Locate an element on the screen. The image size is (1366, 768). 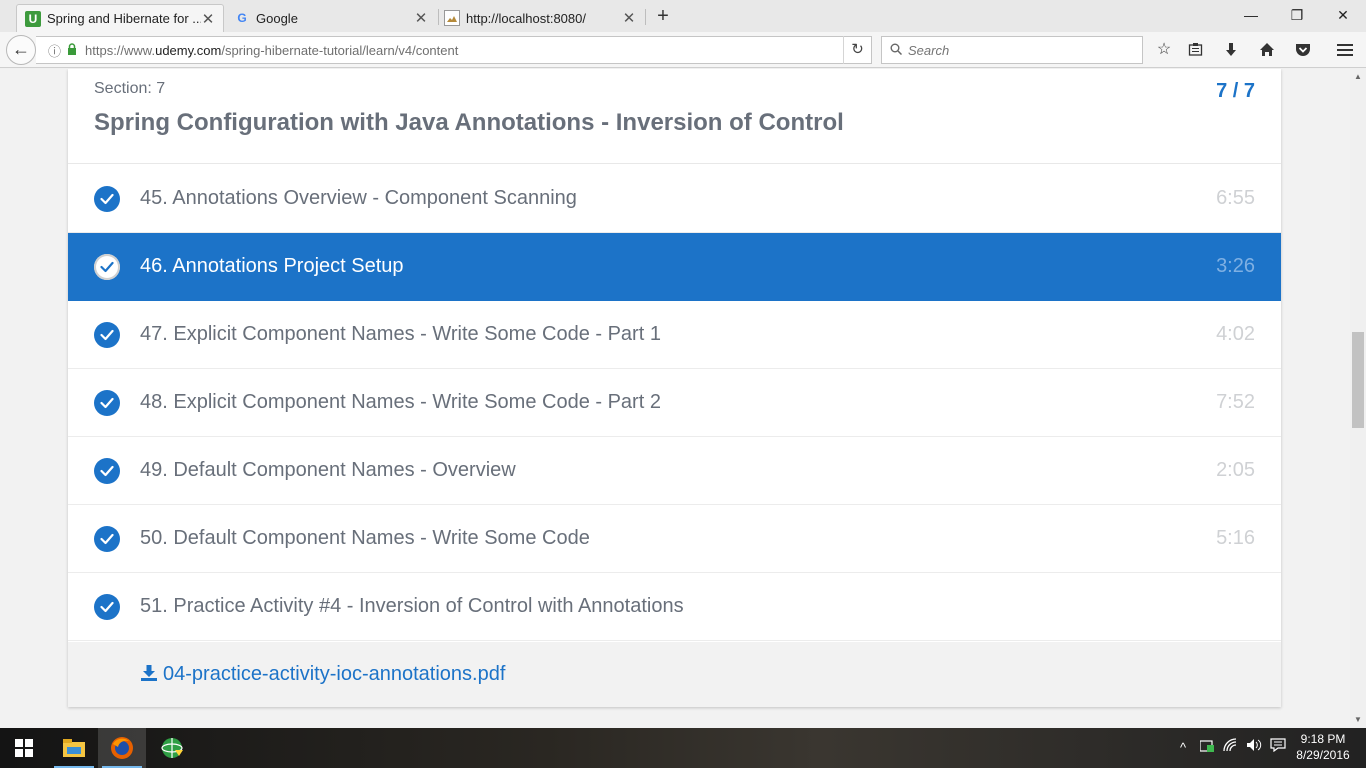
tab-udemy: U Spring and Hibernate for ... ✕ is located at coordinates (120, 18).